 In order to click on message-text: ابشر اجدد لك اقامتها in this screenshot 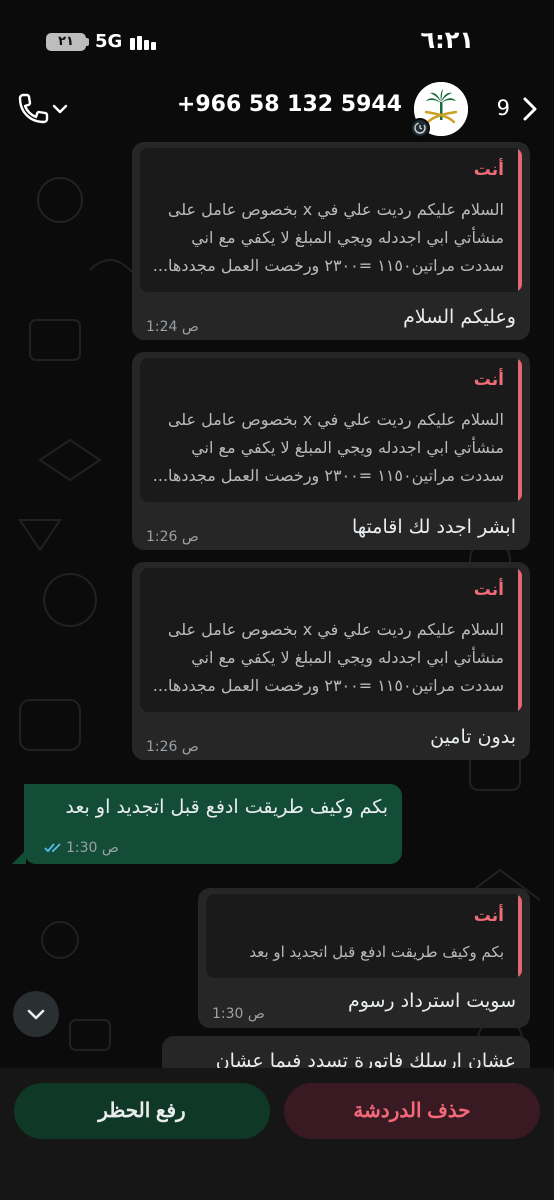, I will do `click(434, 527)`.